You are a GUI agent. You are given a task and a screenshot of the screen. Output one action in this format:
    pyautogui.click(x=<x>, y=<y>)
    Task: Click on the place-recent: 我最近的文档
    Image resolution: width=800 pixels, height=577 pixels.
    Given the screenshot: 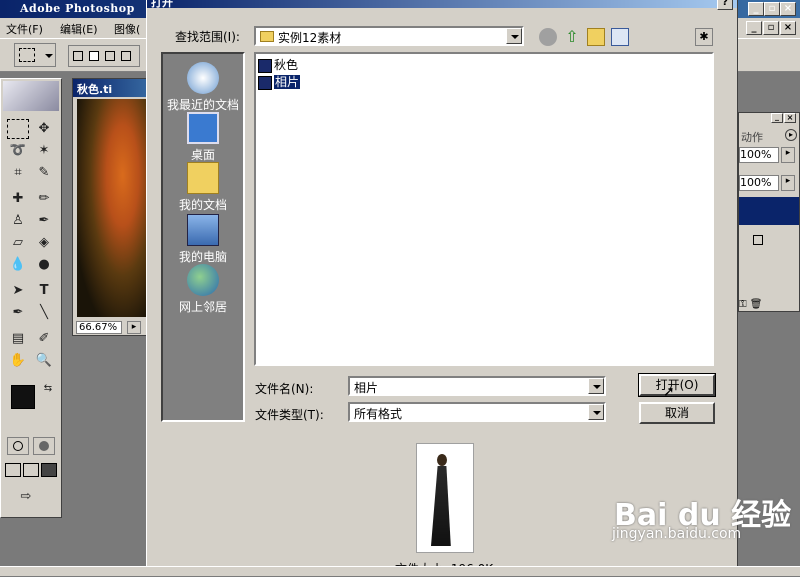 What is the action you would take?
    pyautogui.click(x=203, y=87)
    